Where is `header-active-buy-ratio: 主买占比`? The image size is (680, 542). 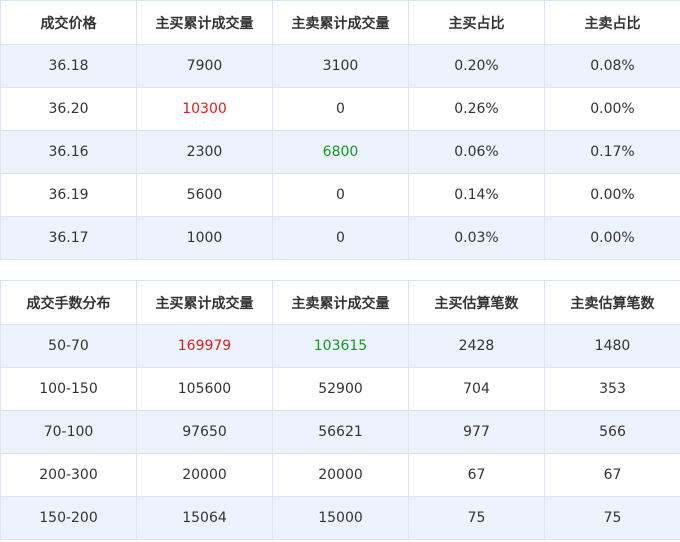
header-active-buy-ratio: 主买占比 is located at coordinates (476, 22).